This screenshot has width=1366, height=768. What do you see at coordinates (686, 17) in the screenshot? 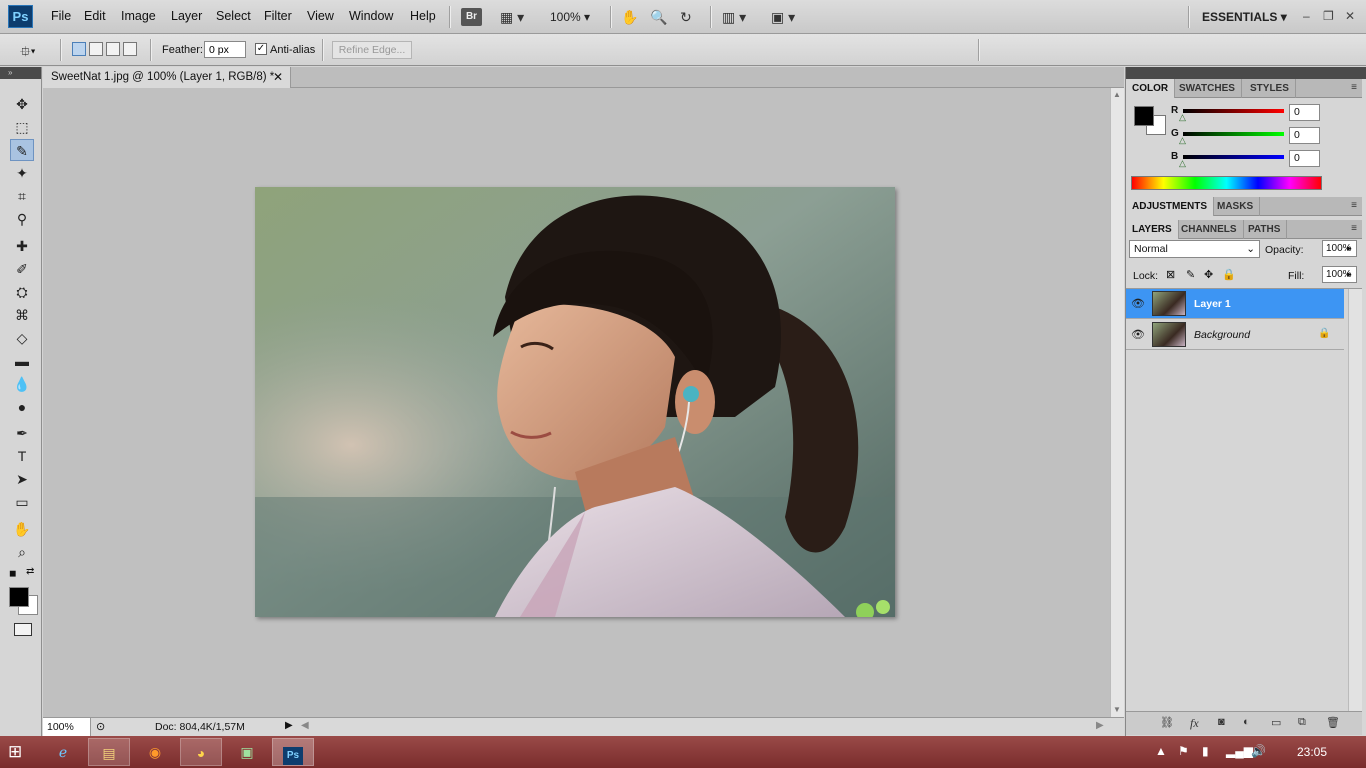
I see `rotate-view-icon: ↻` at bounding box center [686, 17].